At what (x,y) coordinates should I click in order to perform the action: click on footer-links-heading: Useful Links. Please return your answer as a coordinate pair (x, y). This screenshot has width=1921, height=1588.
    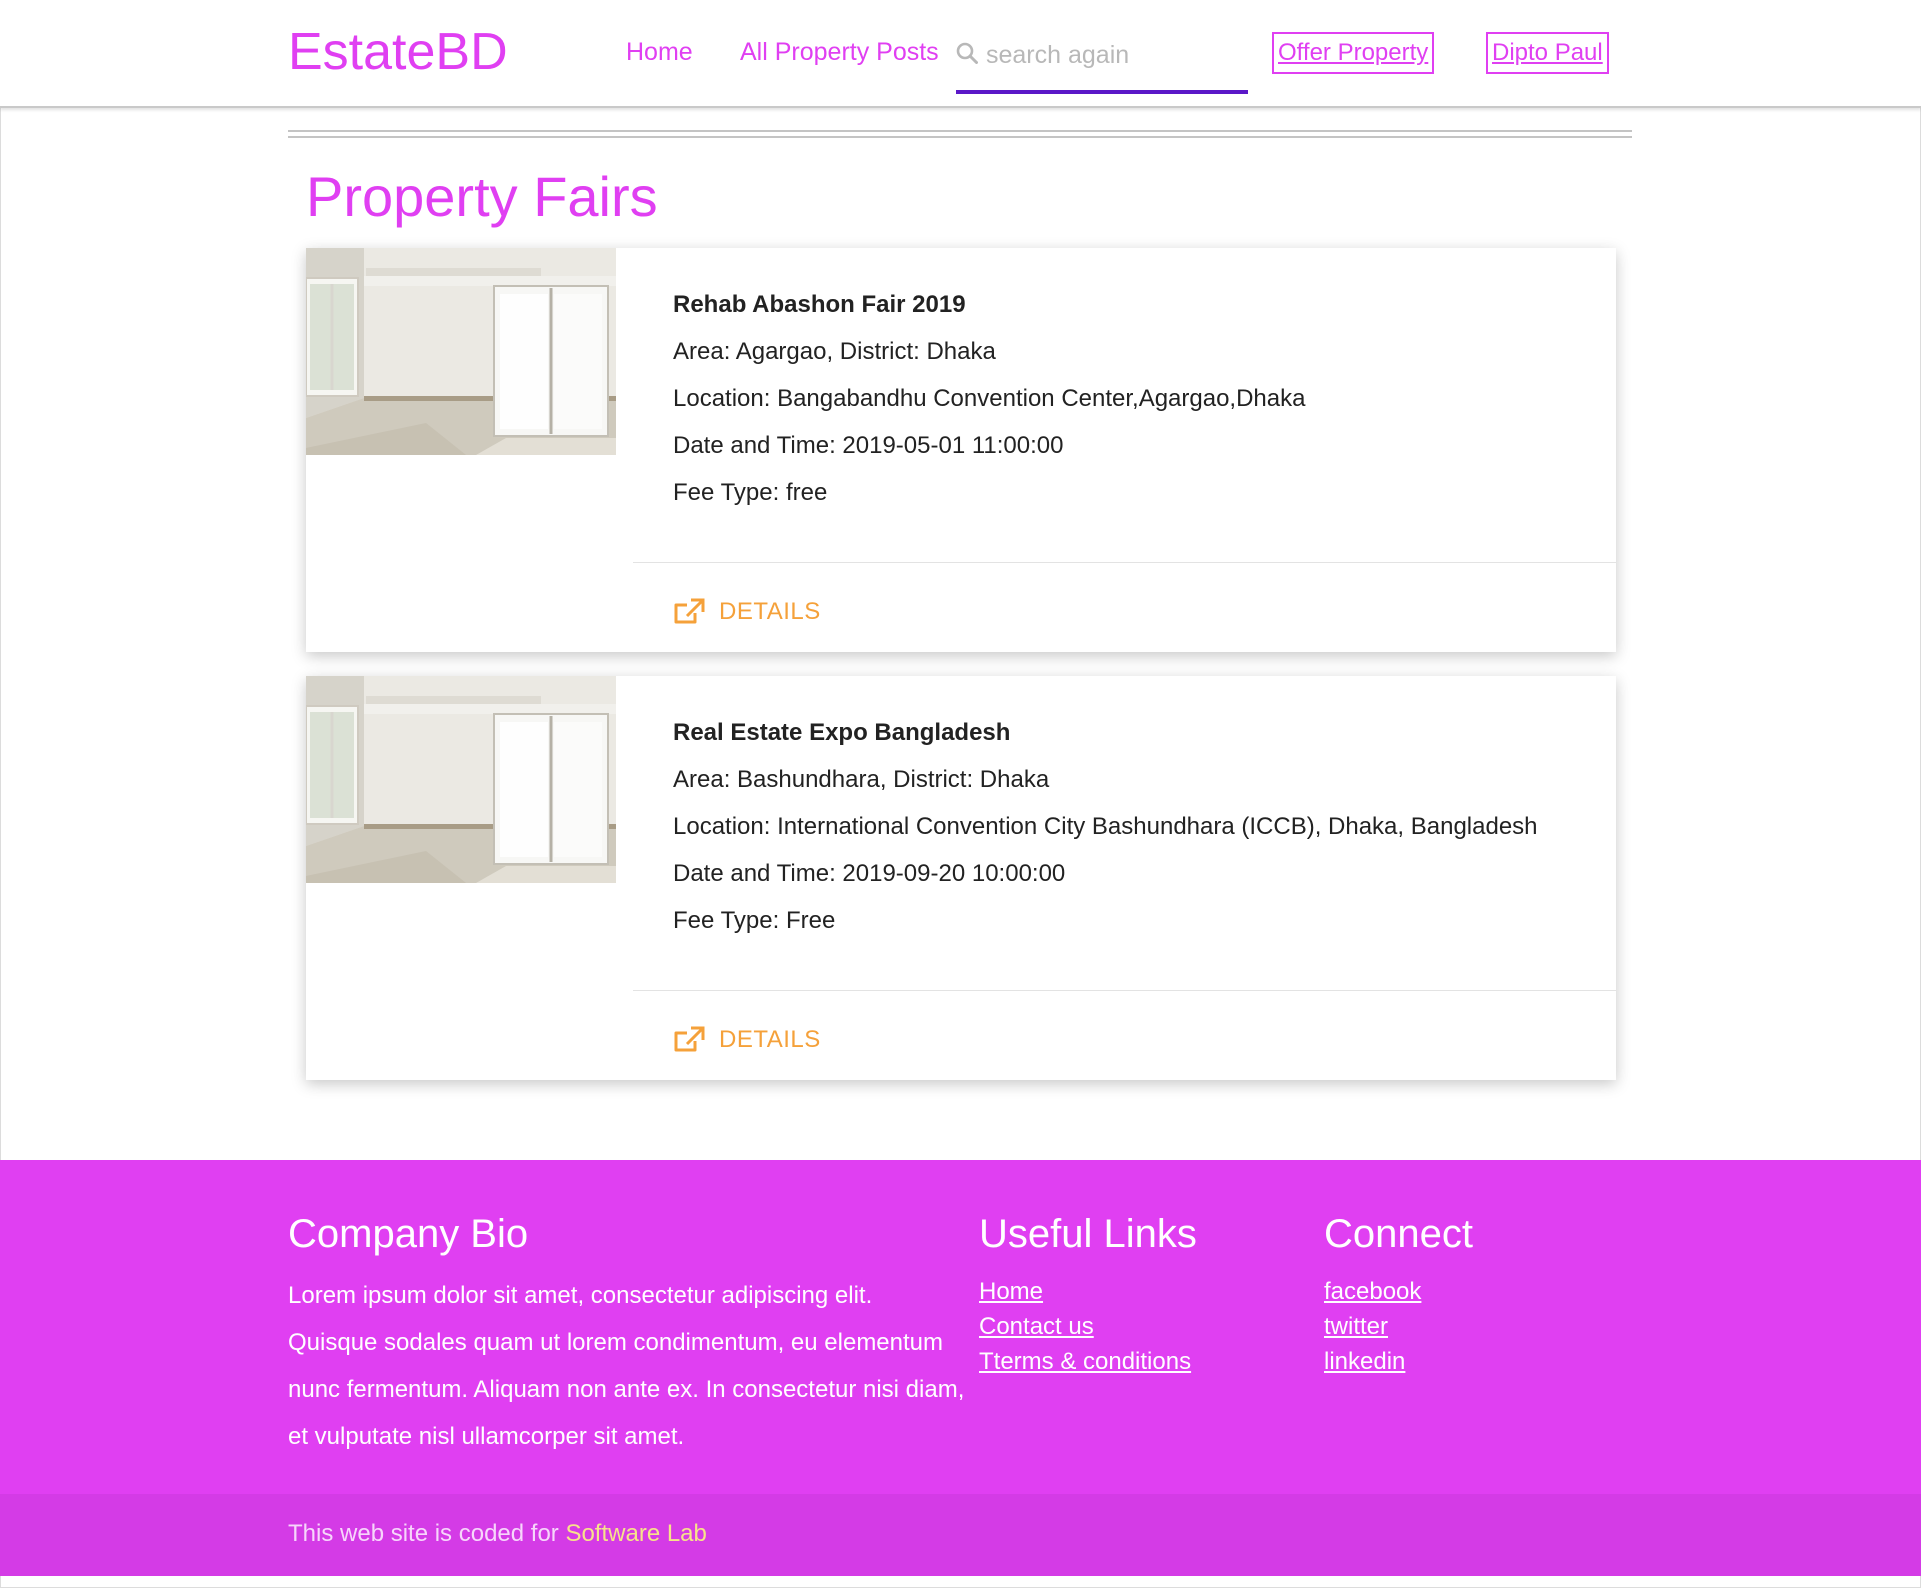
    Looking at the image, I should click on (1088, 1234).